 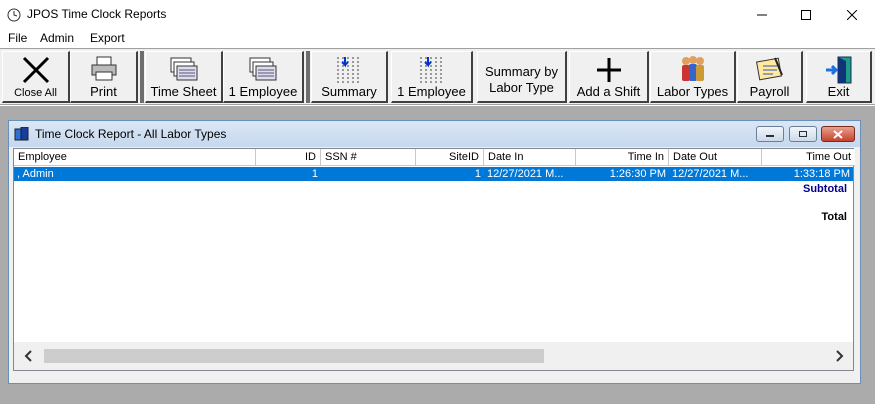 What do you see at coordinates (14, 15) in the screenshot?
I see `app-clock-icon` at bounding box center [14, 15].